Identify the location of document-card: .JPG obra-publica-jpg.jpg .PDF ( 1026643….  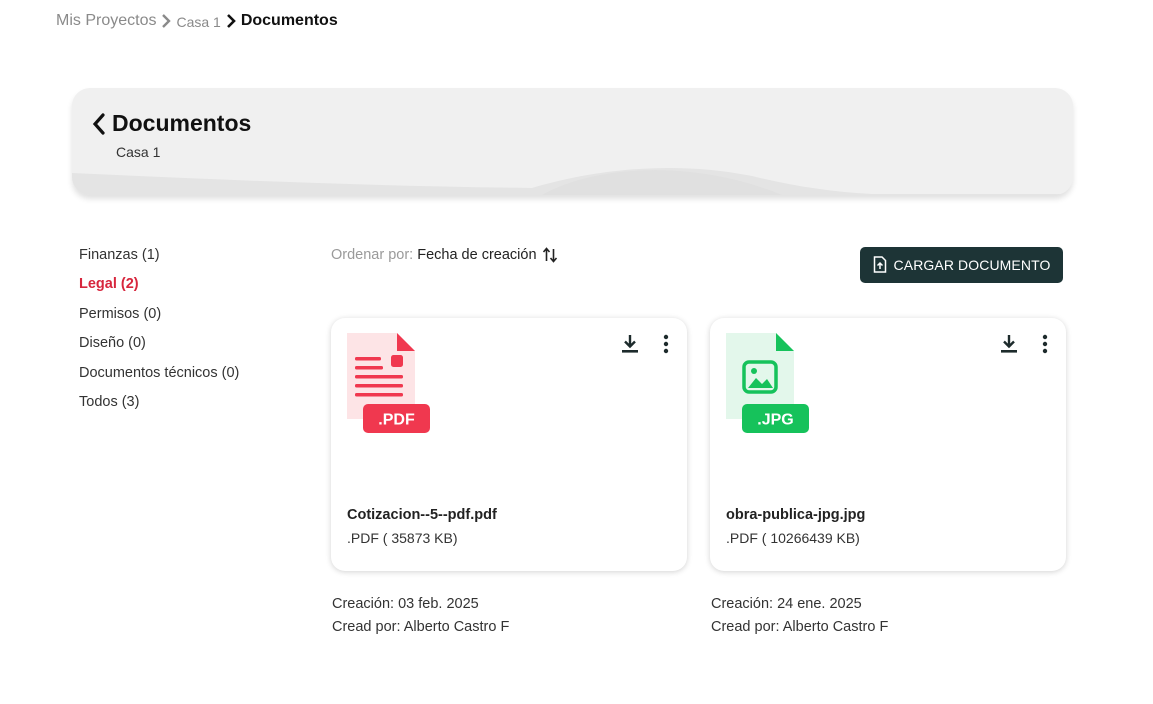
(888, 444).